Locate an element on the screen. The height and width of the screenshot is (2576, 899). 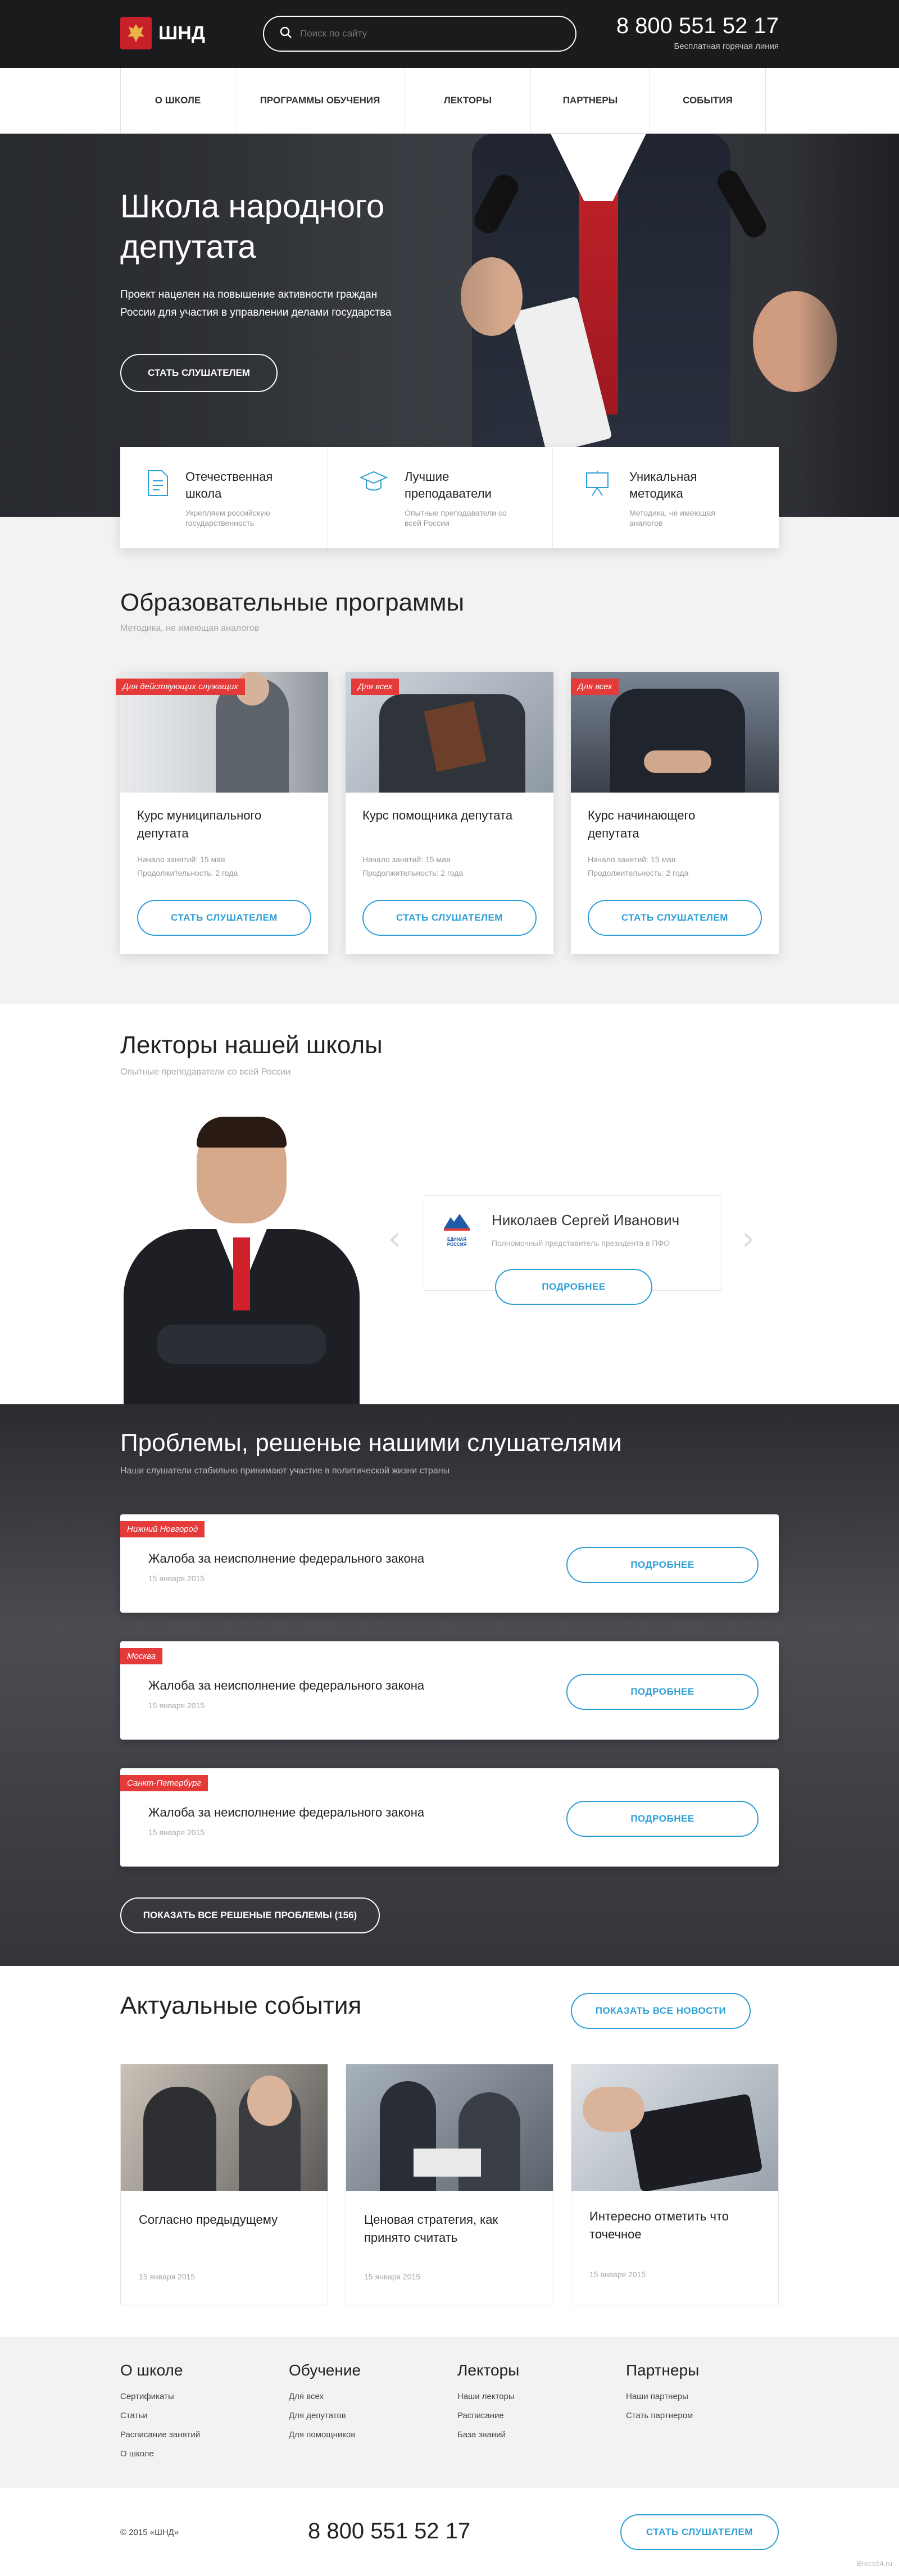
copyright: © 2015 «ШНД» is located at coordinates (149, 2532).